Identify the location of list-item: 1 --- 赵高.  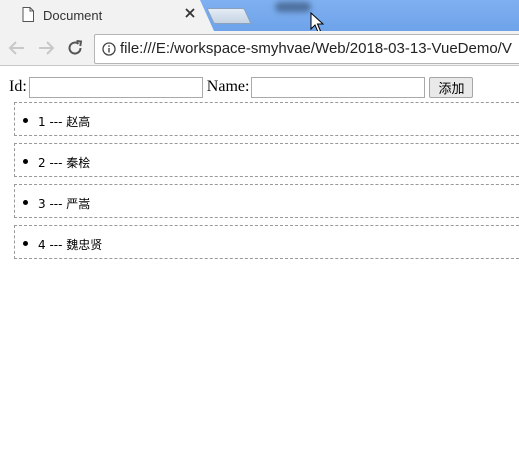
(266, 119).